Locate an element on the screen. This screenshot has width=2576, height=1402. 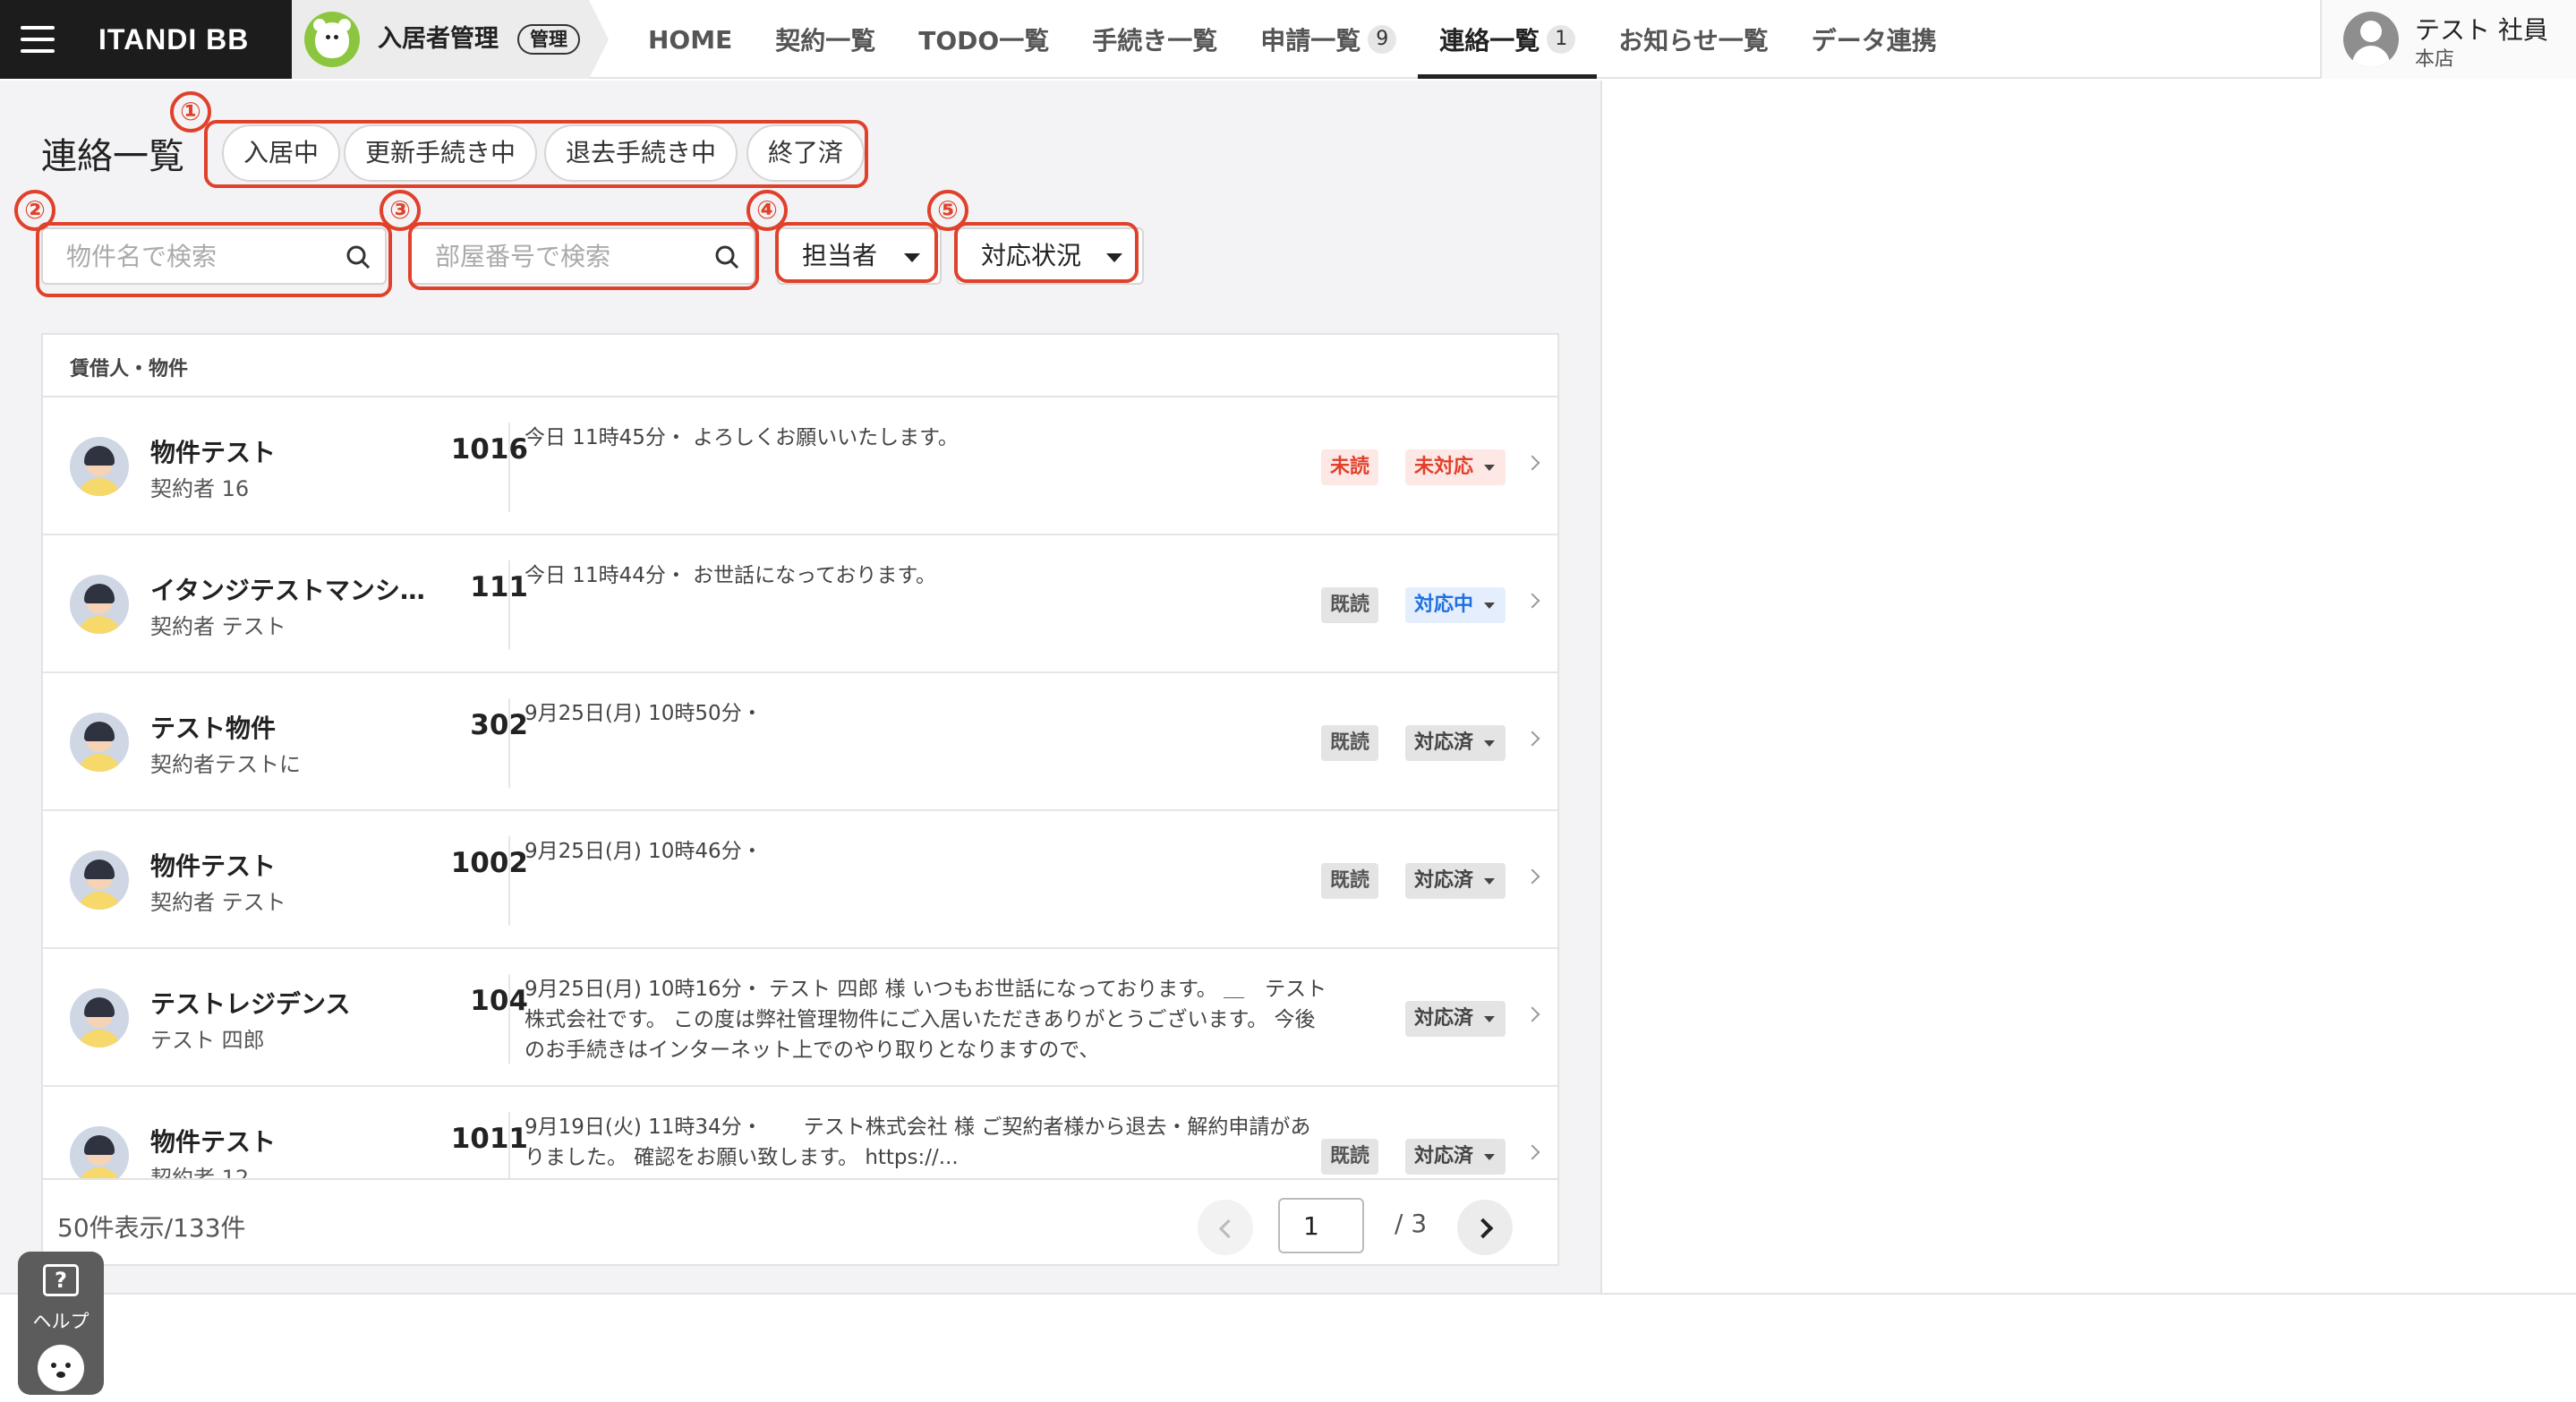
message-preview: 9月25日(月) 10時50分・ is located at coordinates (644, 713).